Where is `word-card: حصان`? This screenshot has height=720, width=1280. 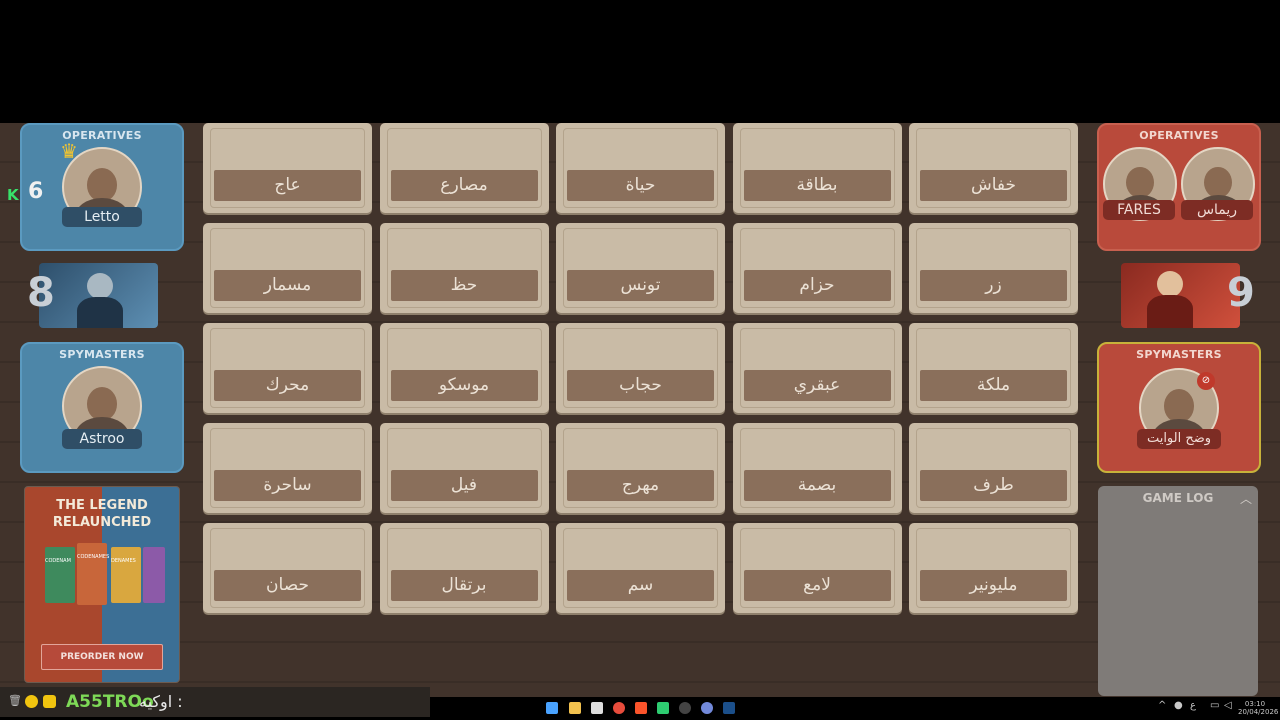 word-card: حصان is located at coordinates (287, 568).